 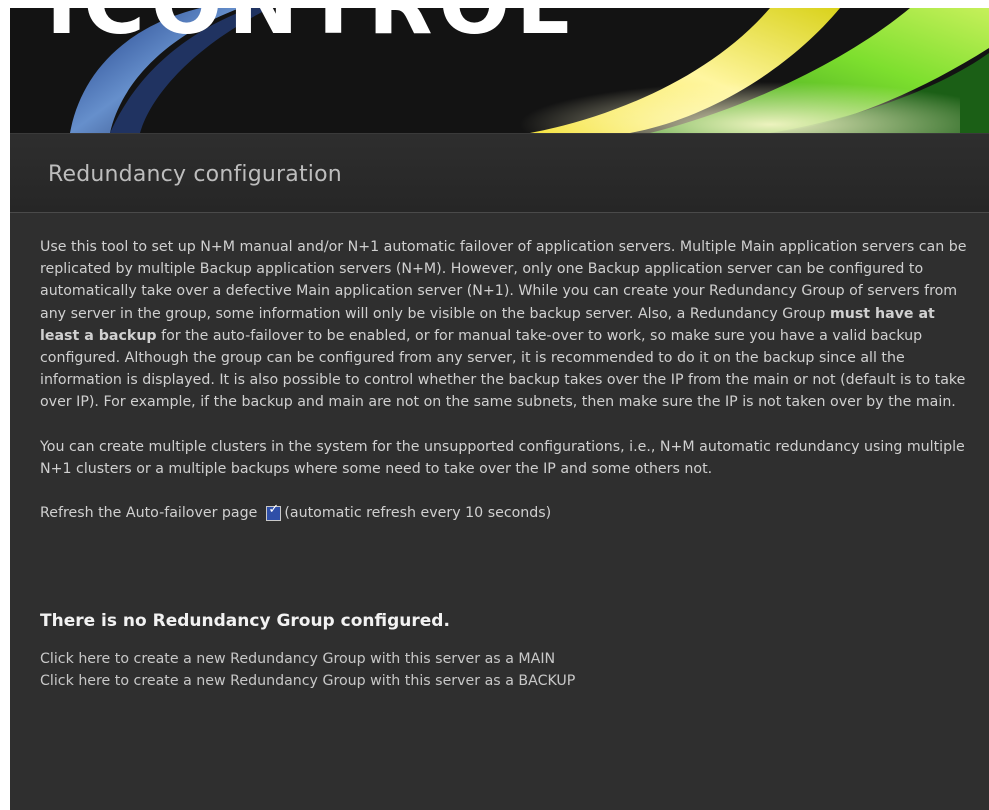 I want to click on brand-logo: ICONTROL, so click(x=311, y=27).